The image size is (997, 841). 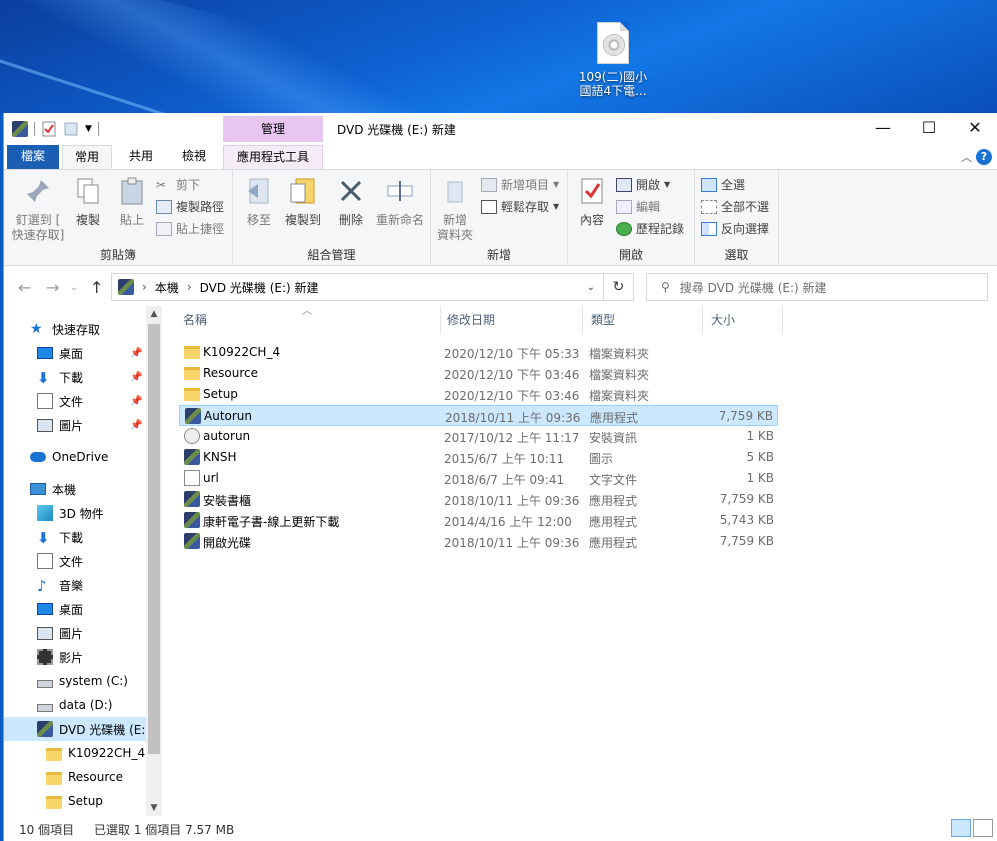 I want to click on refresh-icon: ↻, so click(x=619, y=287).